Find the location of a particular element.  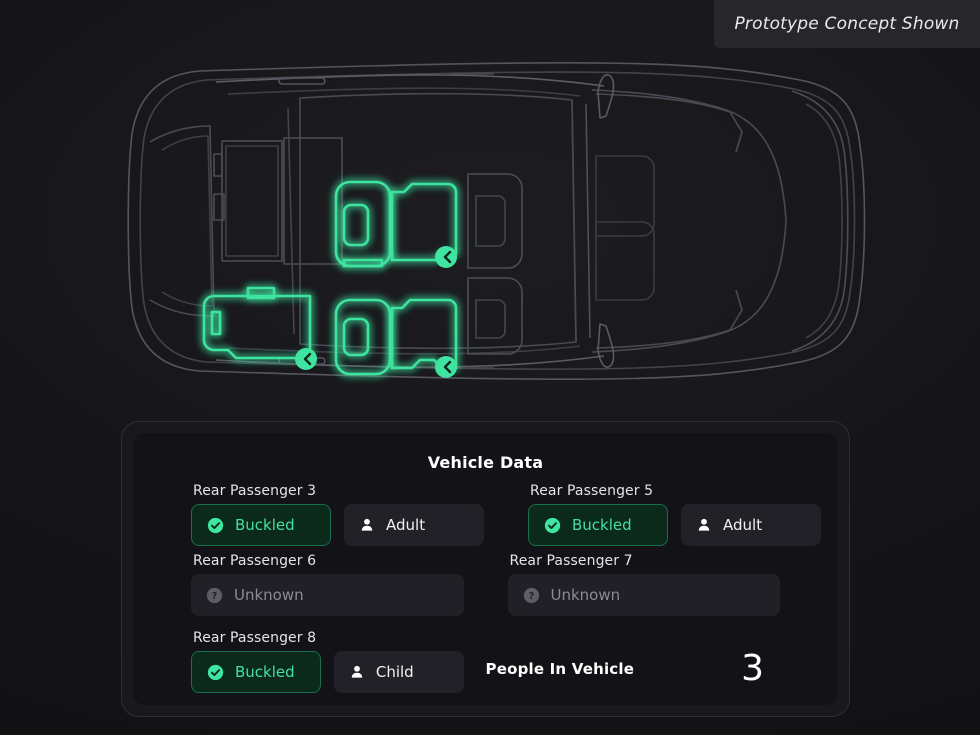

people-in-vehicle: People In Vehicle 3 is located at coordinates (622, 672).